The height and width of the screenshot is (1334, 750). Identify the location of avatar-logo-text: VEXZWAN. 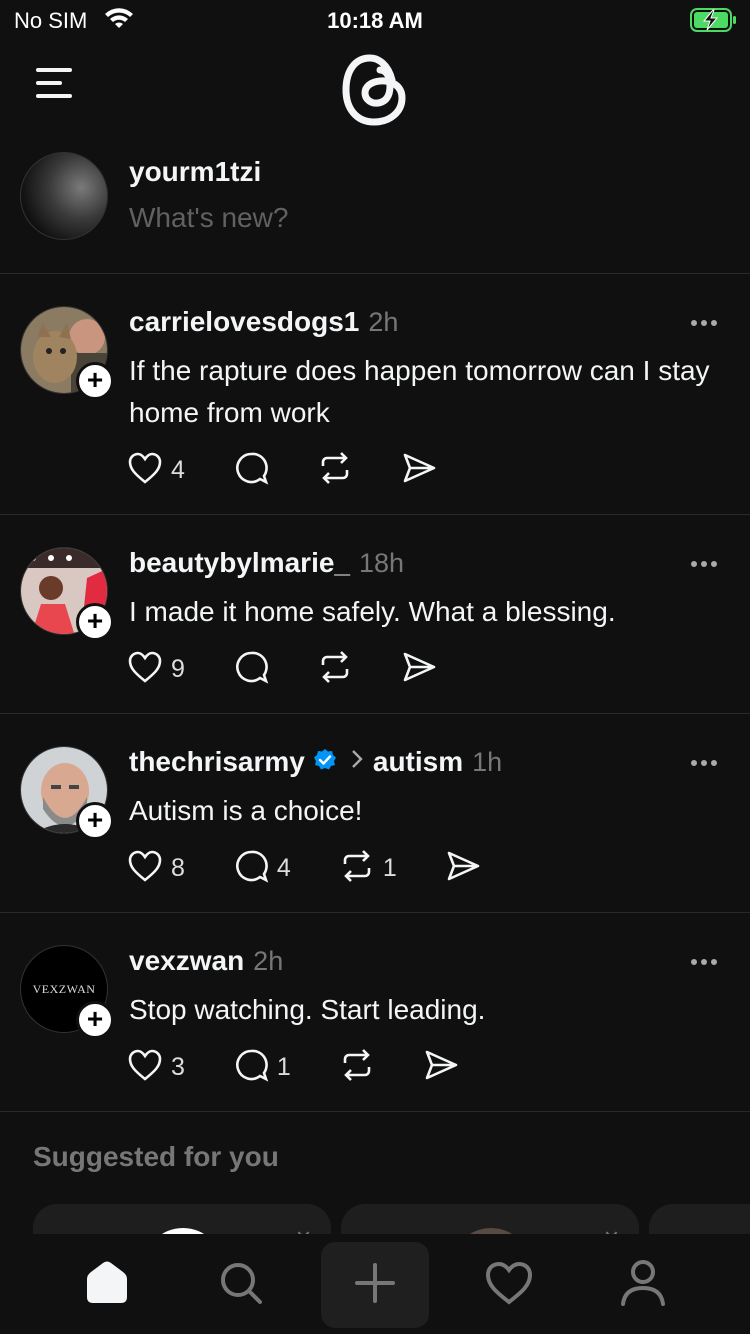
(64, 988).